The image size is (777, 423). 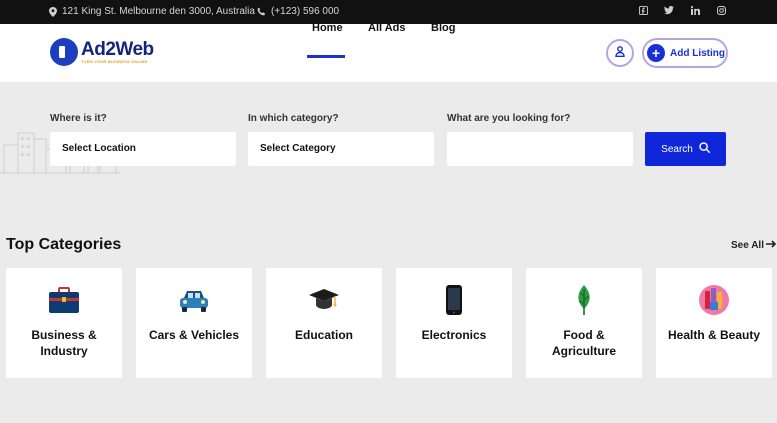 What do you see at coordinates (682, 11) in the screenshot?
I see `social-links` at bounding box center [682, 11].